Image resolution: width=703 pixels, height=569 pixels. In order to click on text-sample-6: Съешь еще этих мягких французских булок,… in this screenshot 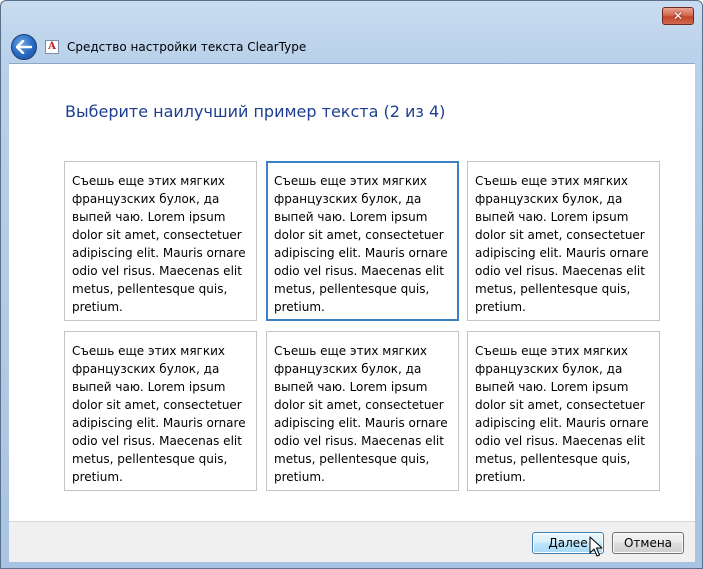, I will do `click(563, 411)`.